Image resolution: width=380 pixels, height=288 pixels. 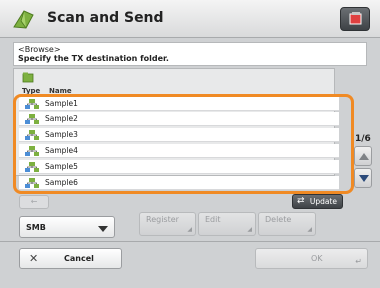 I want to click on delete-button: Delete ◢, so click(x=287, y=224).